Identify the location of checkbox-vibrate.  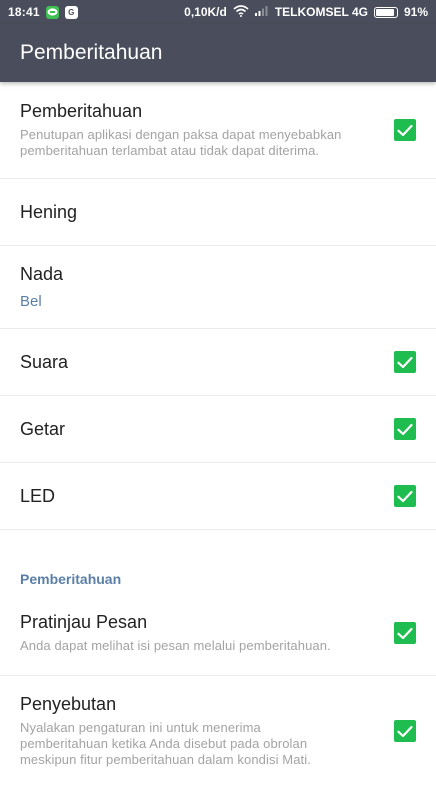
(405, 429).